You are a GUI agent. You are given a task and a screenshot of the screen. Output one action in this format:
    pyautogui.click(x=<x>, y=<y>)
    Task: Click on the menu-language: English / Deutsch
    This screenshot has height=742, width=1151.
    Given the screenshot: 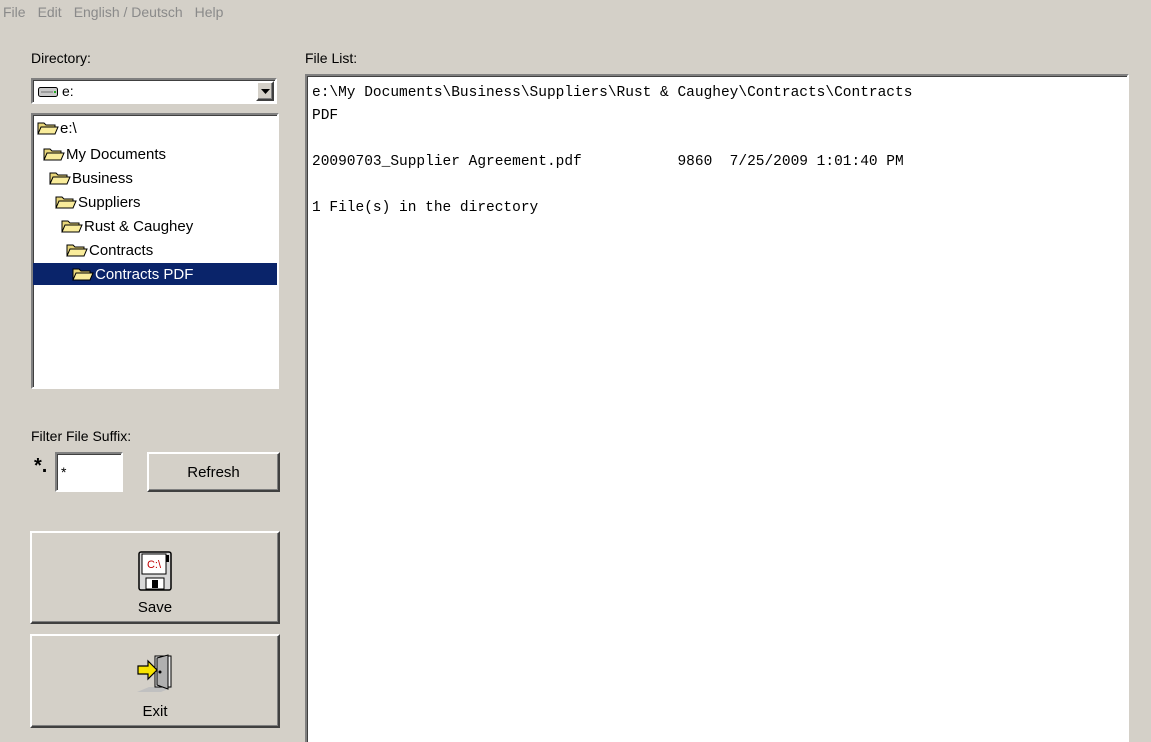 What is the action you would take?
    pyautogui.click(x=128, y=12)
    